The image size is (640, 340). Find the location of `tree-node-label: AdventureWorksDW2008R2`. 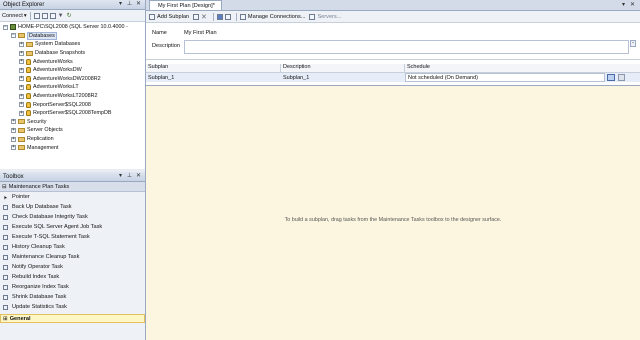

tree-node-label: AdventureWorksDW2008R2 is located at coordinates (67, 78).